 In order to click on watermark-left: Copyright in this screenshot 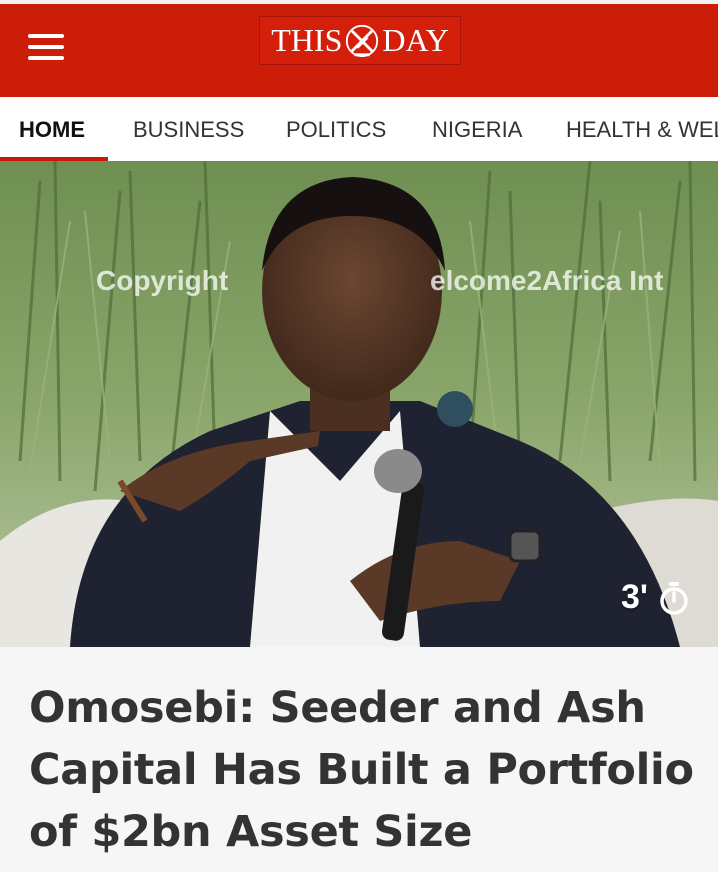, I will do `click(162, 280)`.